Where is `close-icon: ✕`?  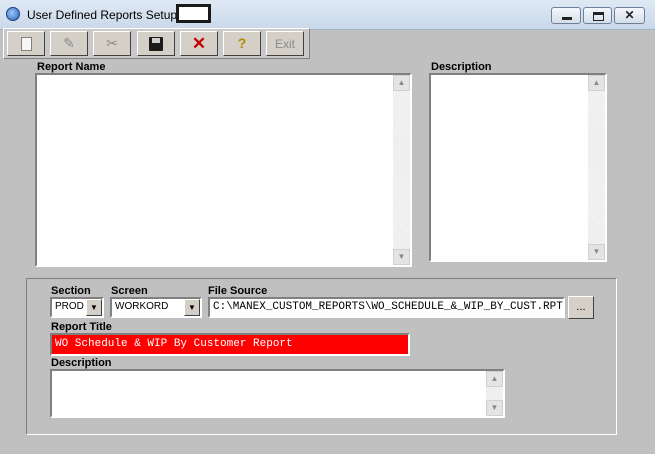
close-icon: ✕ is located at coordinates (629, 15).